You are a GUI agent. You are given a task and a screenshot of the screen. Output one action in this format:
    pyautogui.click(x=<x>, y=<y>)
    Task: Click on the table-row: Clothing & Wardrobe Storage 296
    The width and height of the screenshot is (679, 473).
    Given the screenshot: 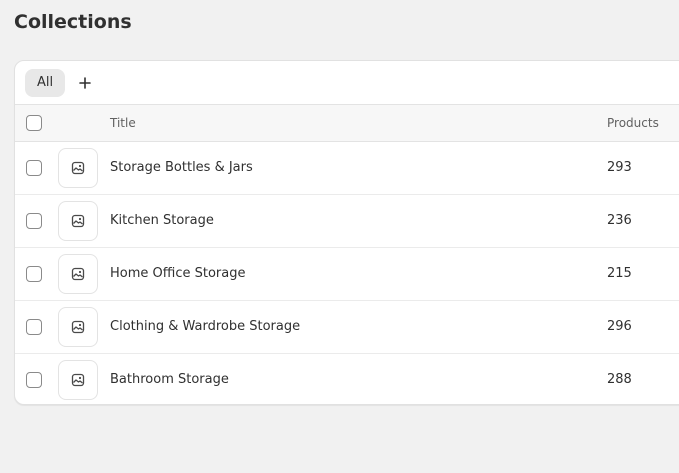 What is the action you would take?
    pyautogui.click(x=347, y=327)
    